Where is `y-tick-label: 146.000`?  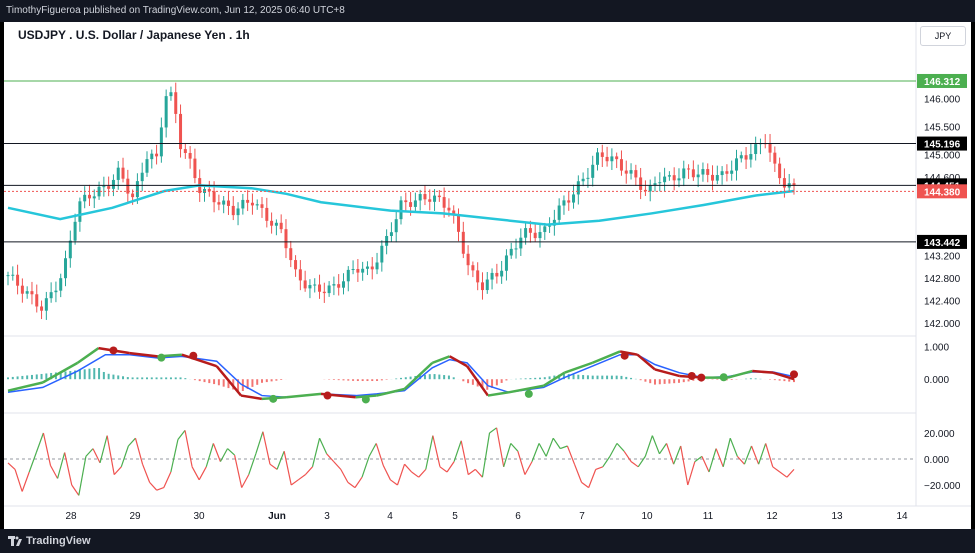
y-tick-label: 146.000 is located at coordinates (942, 99).